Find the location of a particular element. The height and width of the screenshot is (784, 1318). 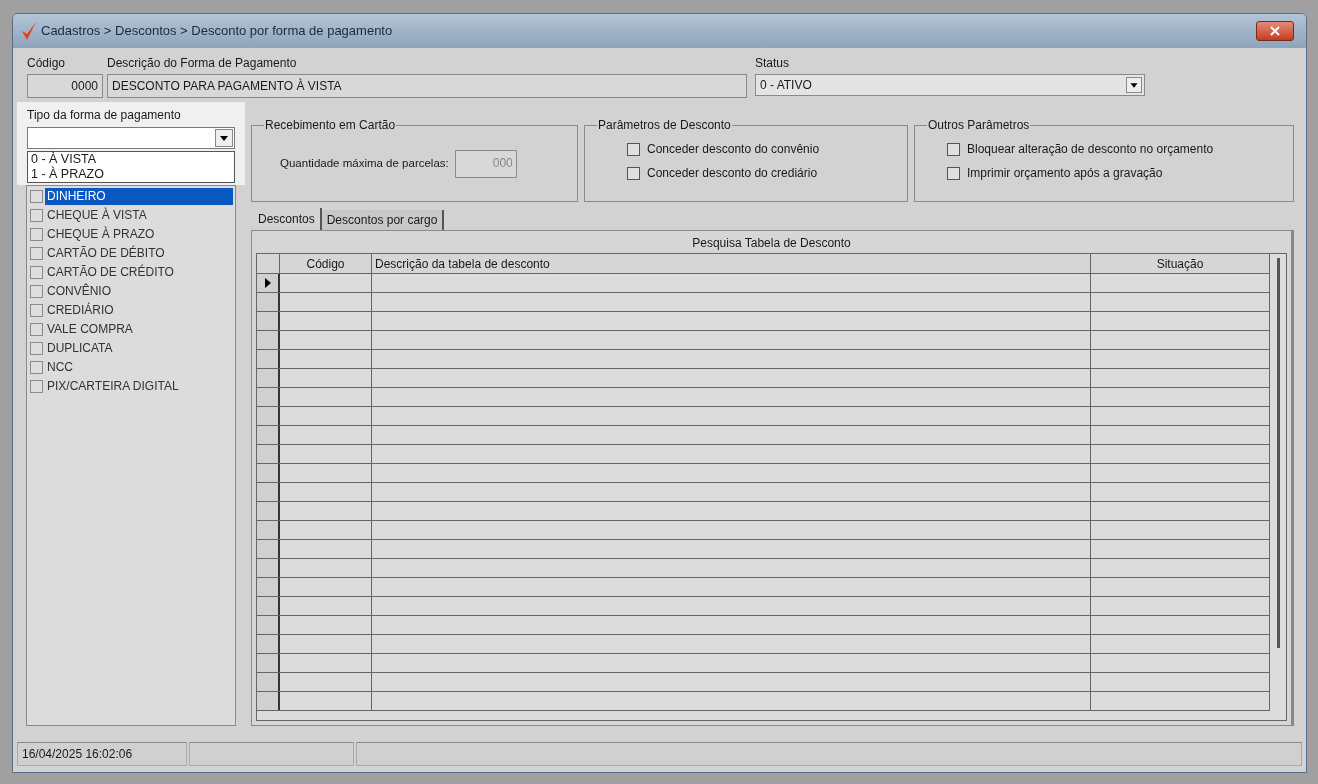

tab: Descontos por cargo is located at coordinates (383, 220).